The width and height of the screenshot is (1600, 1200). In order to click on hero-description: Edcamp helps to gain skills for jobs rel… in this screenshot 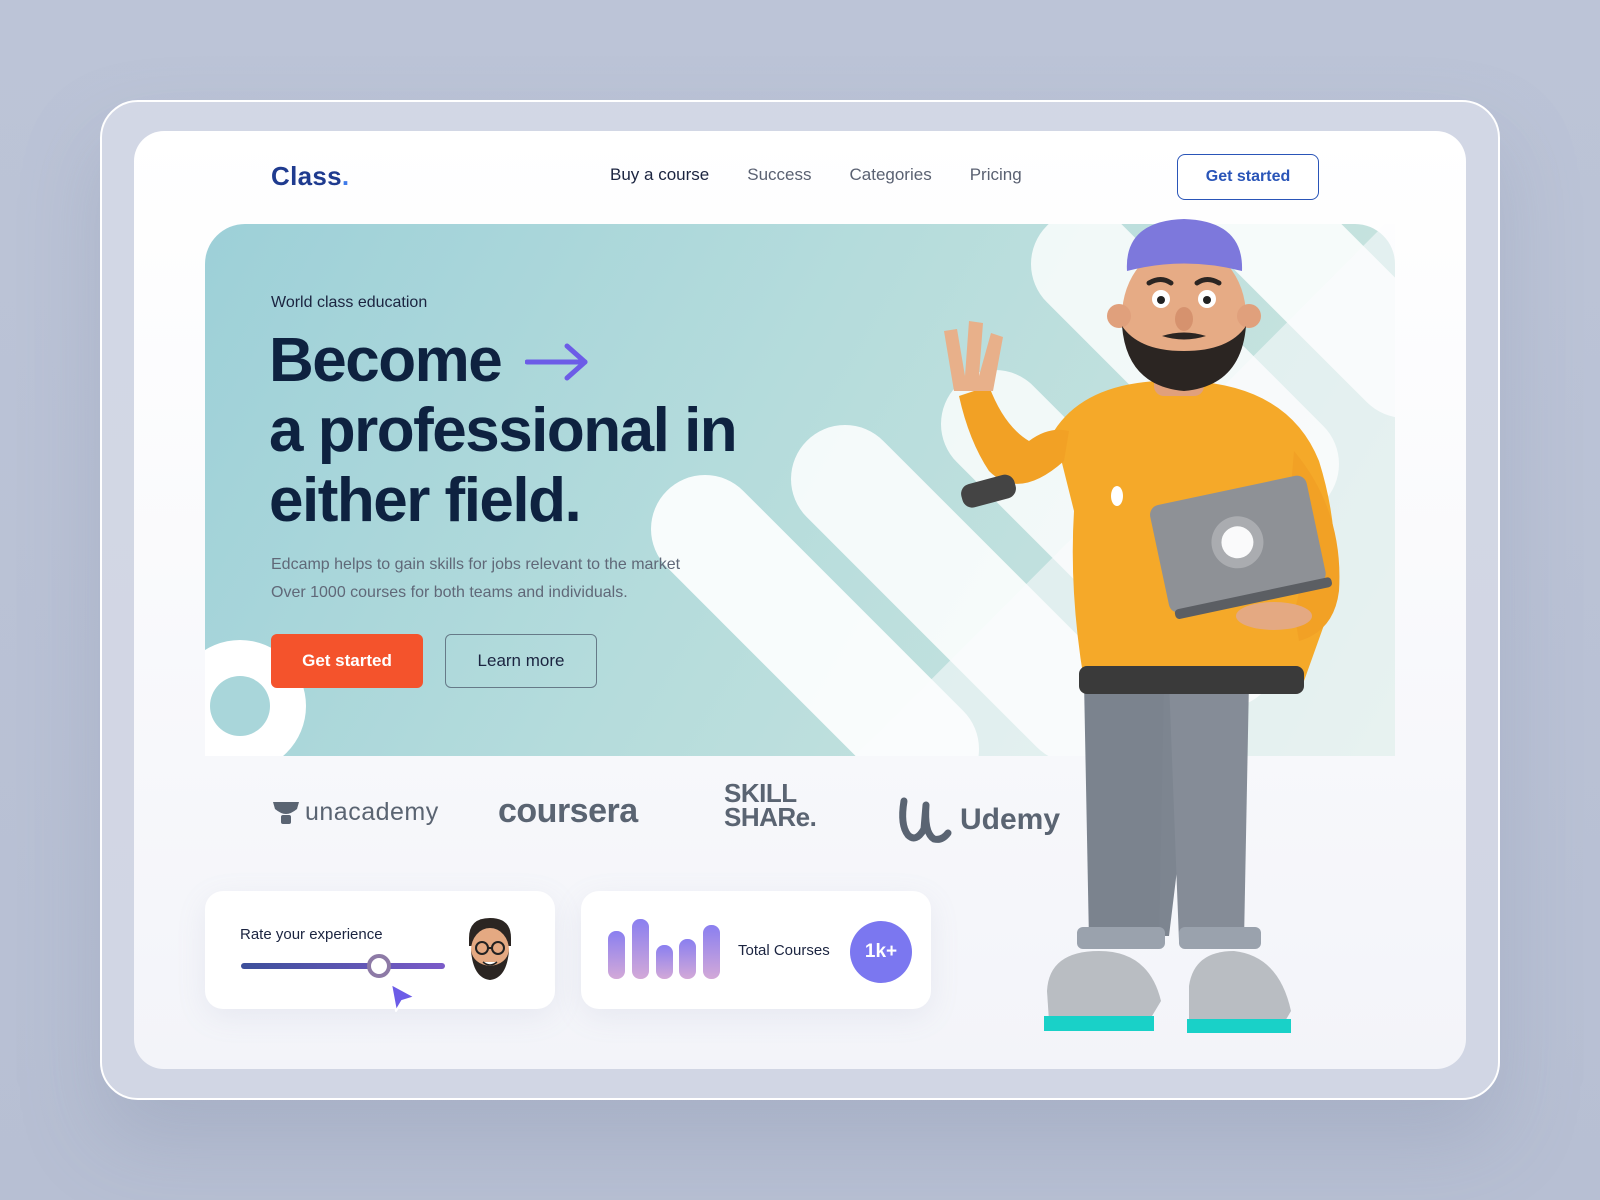, I will do `click(521, 579)`.